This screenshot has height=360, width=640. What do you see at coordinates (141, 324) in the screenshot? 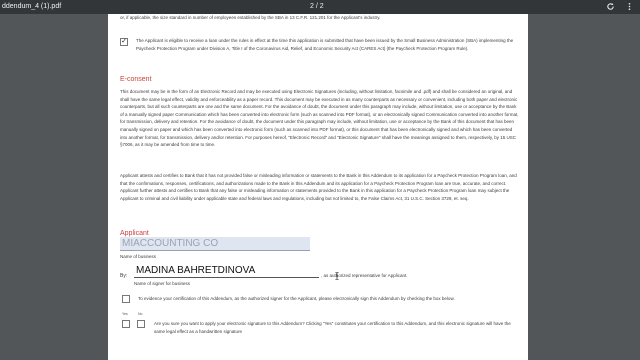
I see `no-checkbox` at bounding box center [141, 324].